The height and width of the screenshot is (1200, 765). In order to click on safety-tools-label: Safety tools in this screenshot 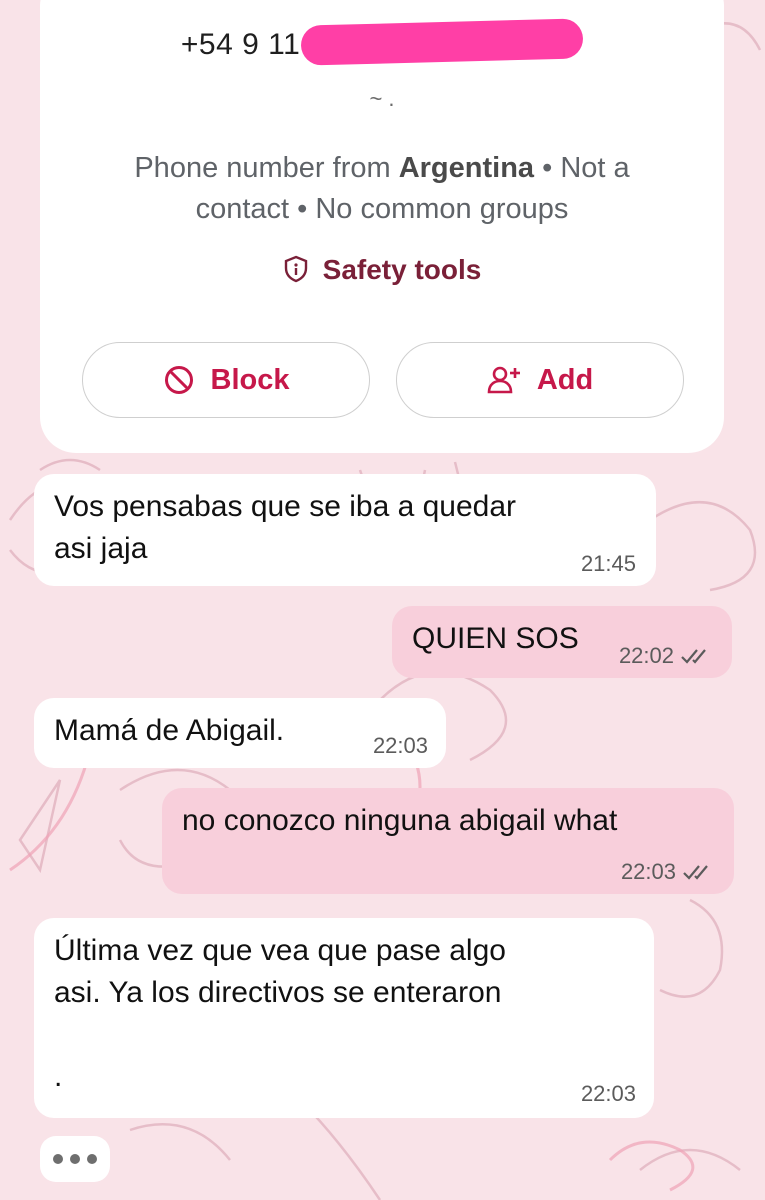, I will do `click(402, 269)`.